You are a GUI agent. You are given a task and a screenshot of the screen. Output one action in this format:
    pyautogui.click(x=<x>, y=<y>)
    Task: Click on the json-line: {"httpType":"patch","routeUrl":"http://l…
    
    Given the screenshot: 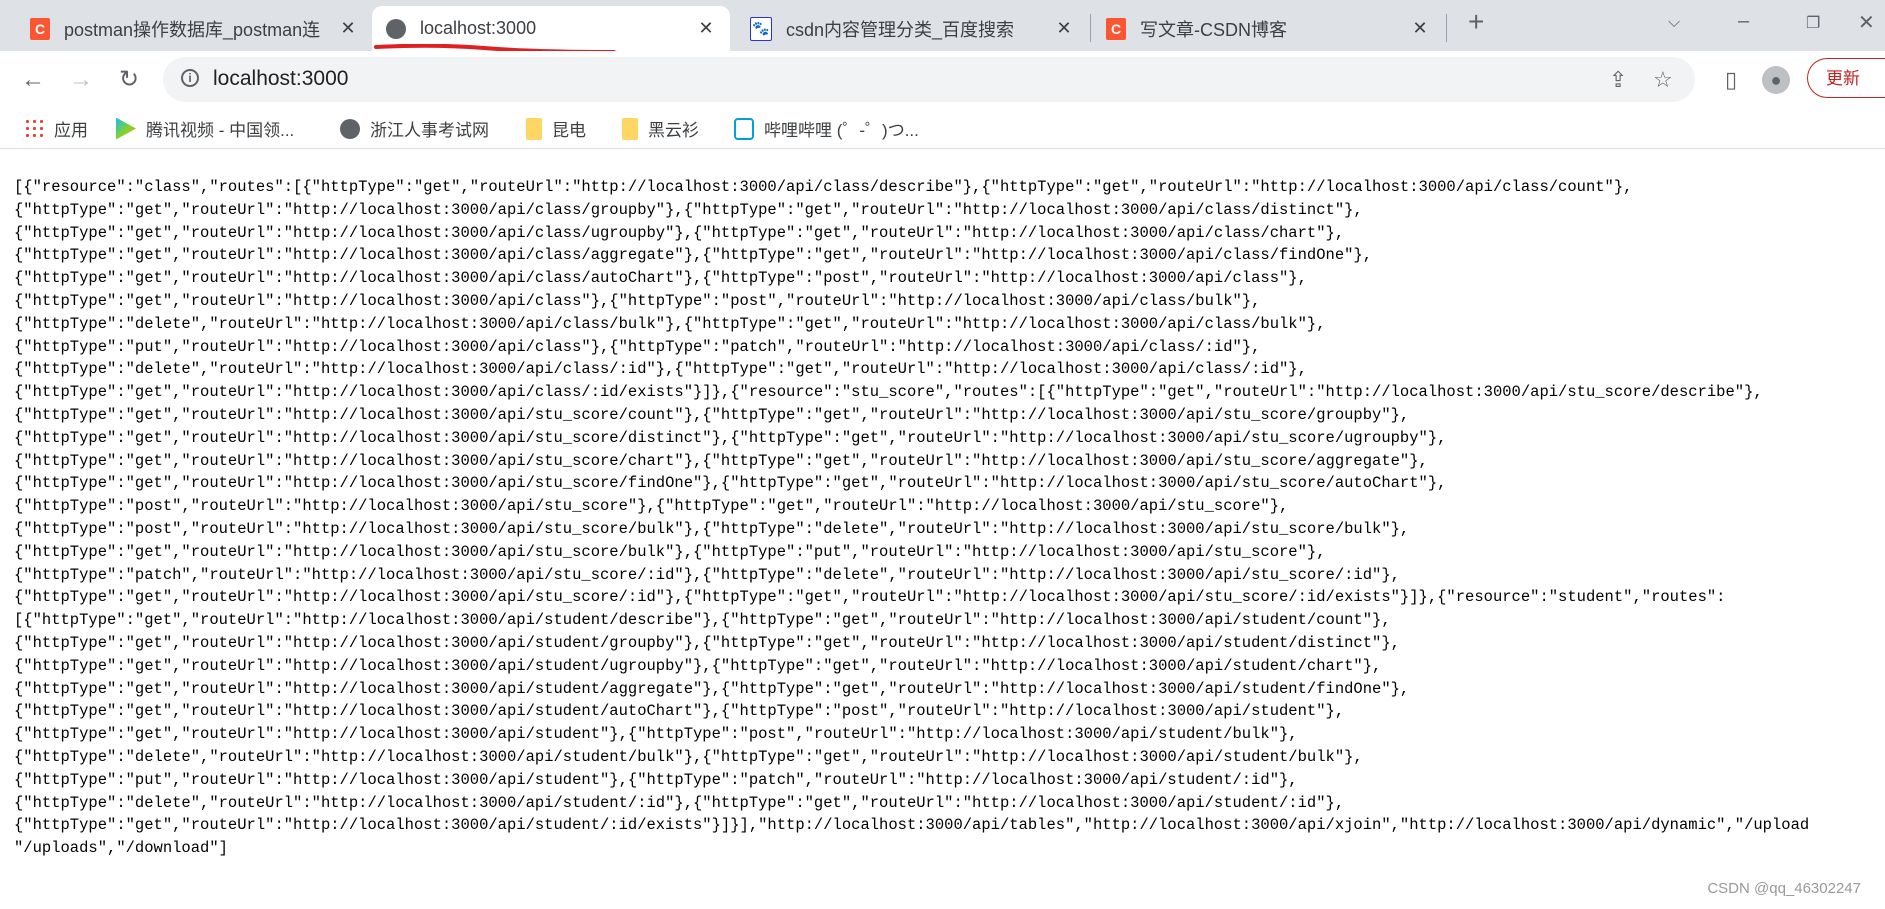 What is the action you would take?
    pyautogui.click(x=707, y=574)
    